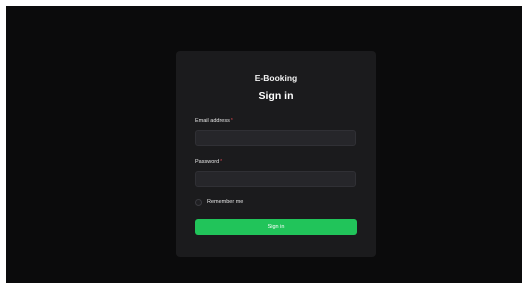 This screenshot has width=528, height=289. Describe the element at coordinates (275, 138) in the screenshot. I see `email-field` at that location.